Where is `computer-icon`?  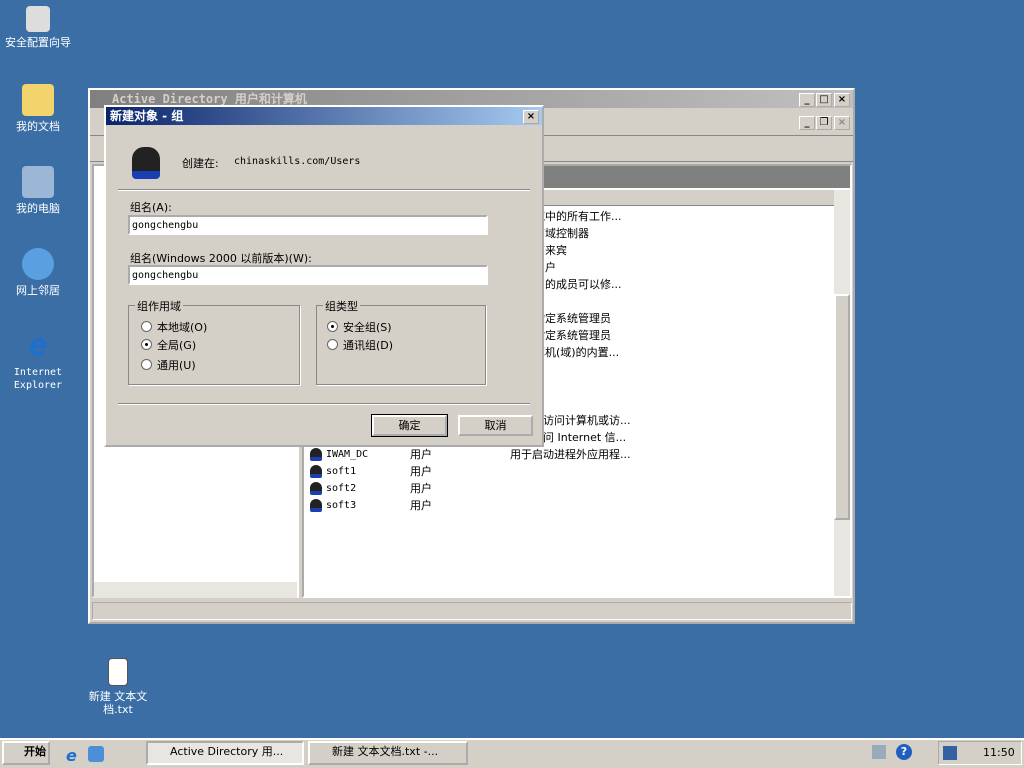 computer-icon is located at coordinates (38, 182).